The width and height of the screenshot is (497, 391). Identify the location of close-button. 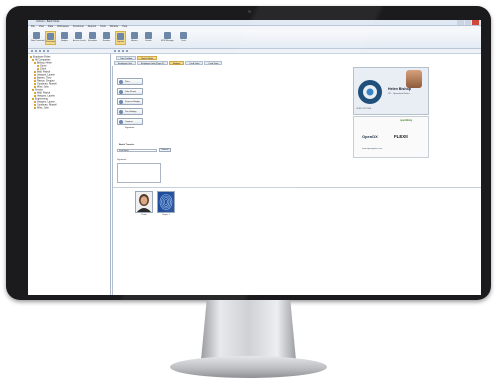
(476, 22).